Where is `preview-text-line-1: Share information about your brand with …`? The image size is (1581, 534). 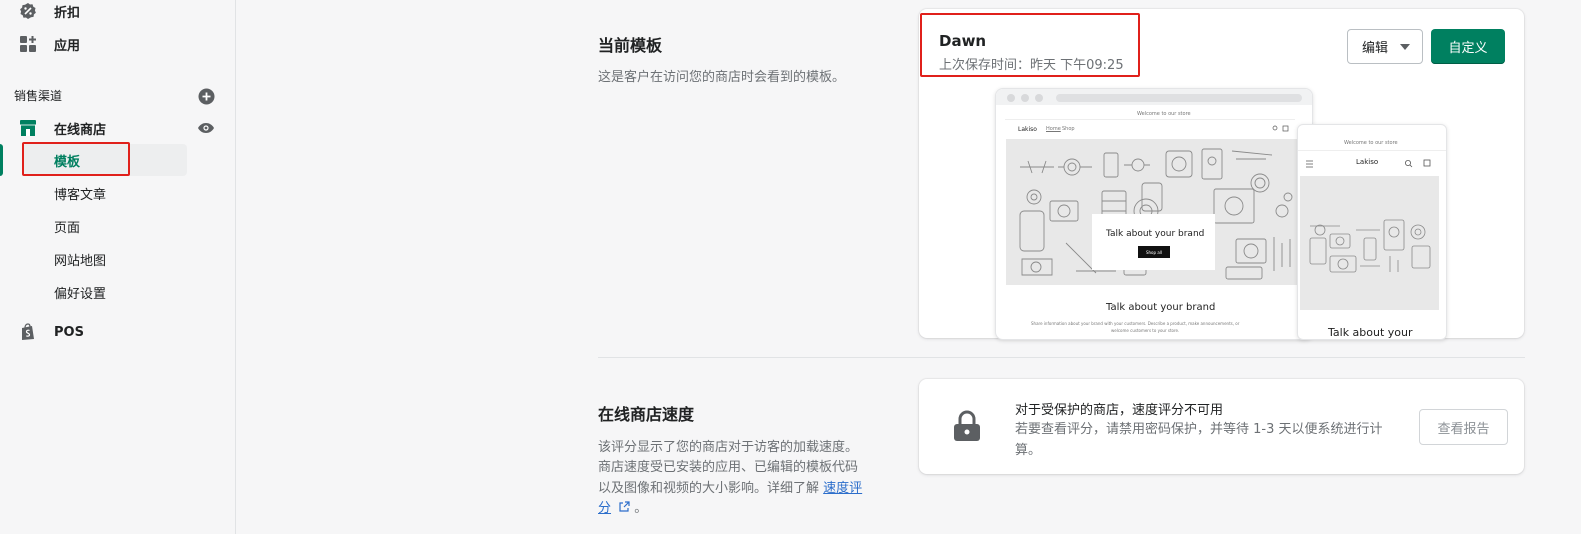
preview-text-line-1: Share information about your brand with … is located at coordinates (1135, 323).